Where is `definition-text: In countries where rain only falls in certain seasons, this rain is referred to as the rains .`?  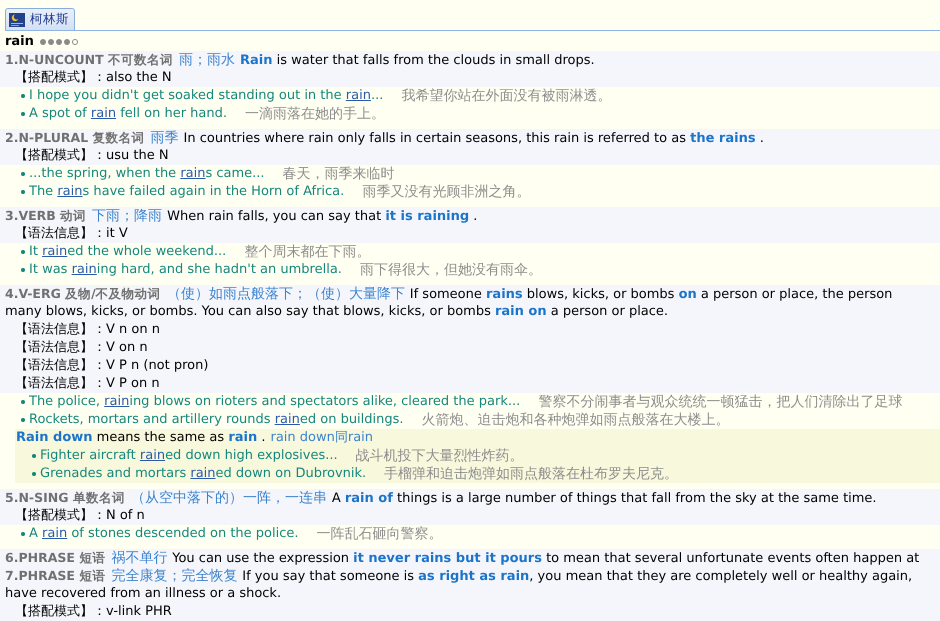 definition-text: In countries where rain only falls in certain seasons, this rain is referred to as the rains . is located at coordinates (474, 138).